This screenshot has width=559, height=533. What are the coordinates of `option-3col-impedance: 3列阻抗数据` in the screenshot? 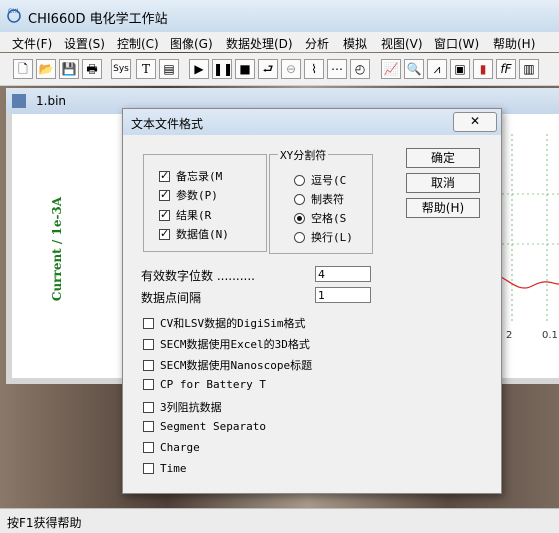 It's located at (182, 407).